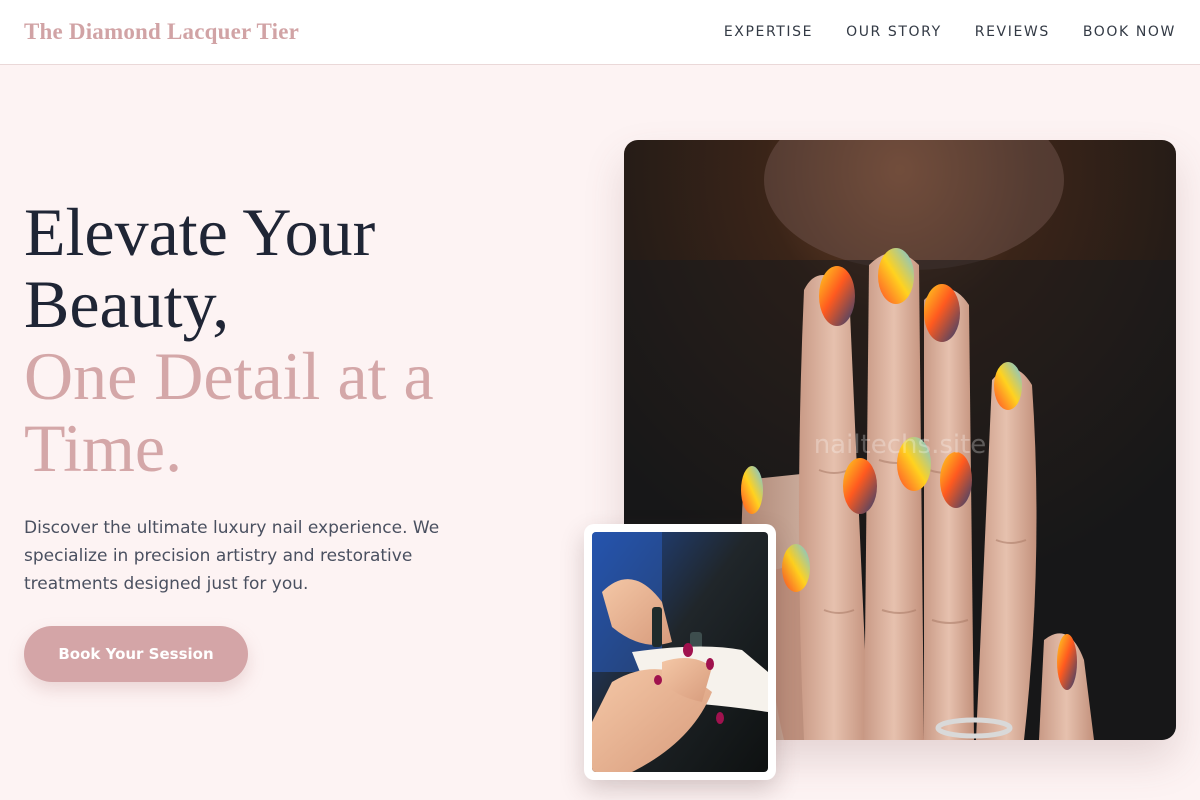 This screenshot has height=800, width=1200. Describe the element at coordinates (1012, 32) in the screenshot. I see `nav-reviews: REVIEWS` at that location.